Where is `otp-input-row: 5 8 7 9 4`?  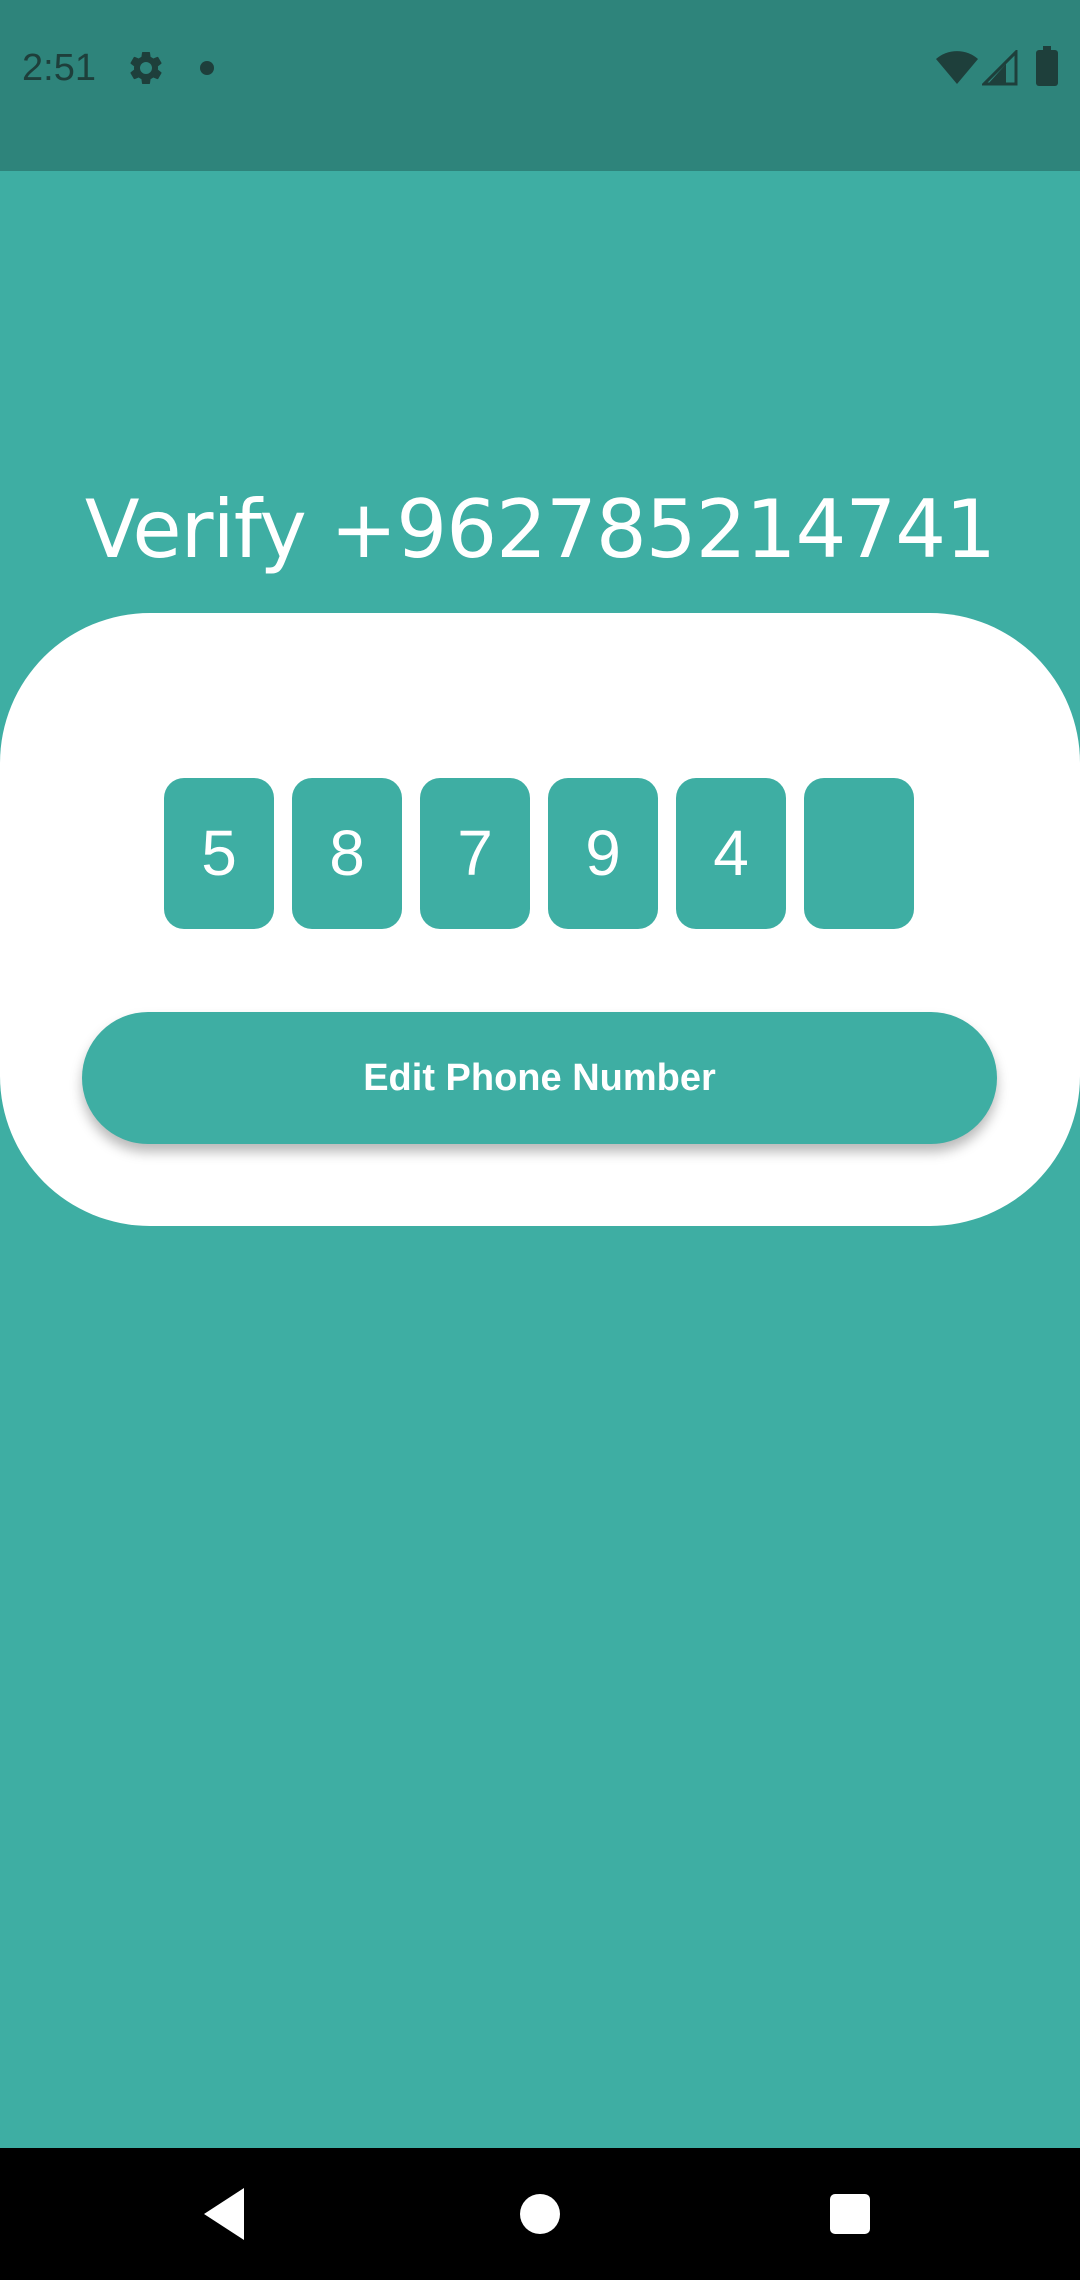 otp-input-row: 5 8 7 9 4 is located at coordinates (540, 853).